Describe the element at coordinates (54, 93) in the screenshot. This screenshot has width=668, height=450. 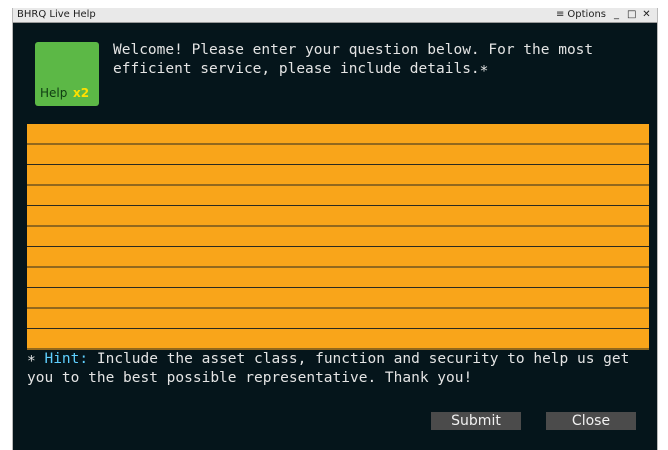
I see `logo-help-text: Help` at that location.